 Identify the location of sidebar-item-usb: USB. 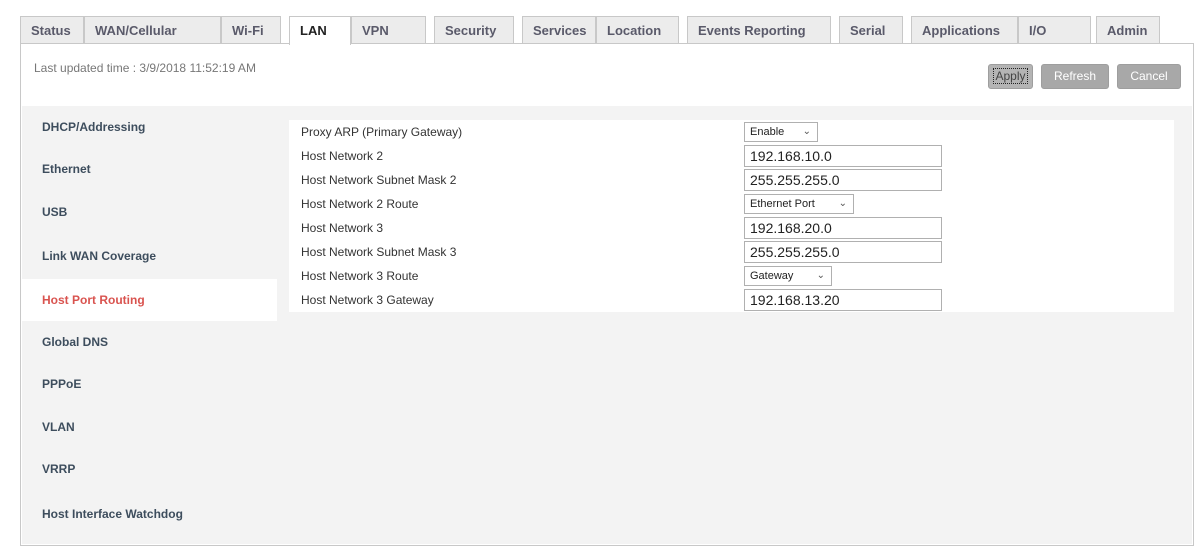
(149, 212).